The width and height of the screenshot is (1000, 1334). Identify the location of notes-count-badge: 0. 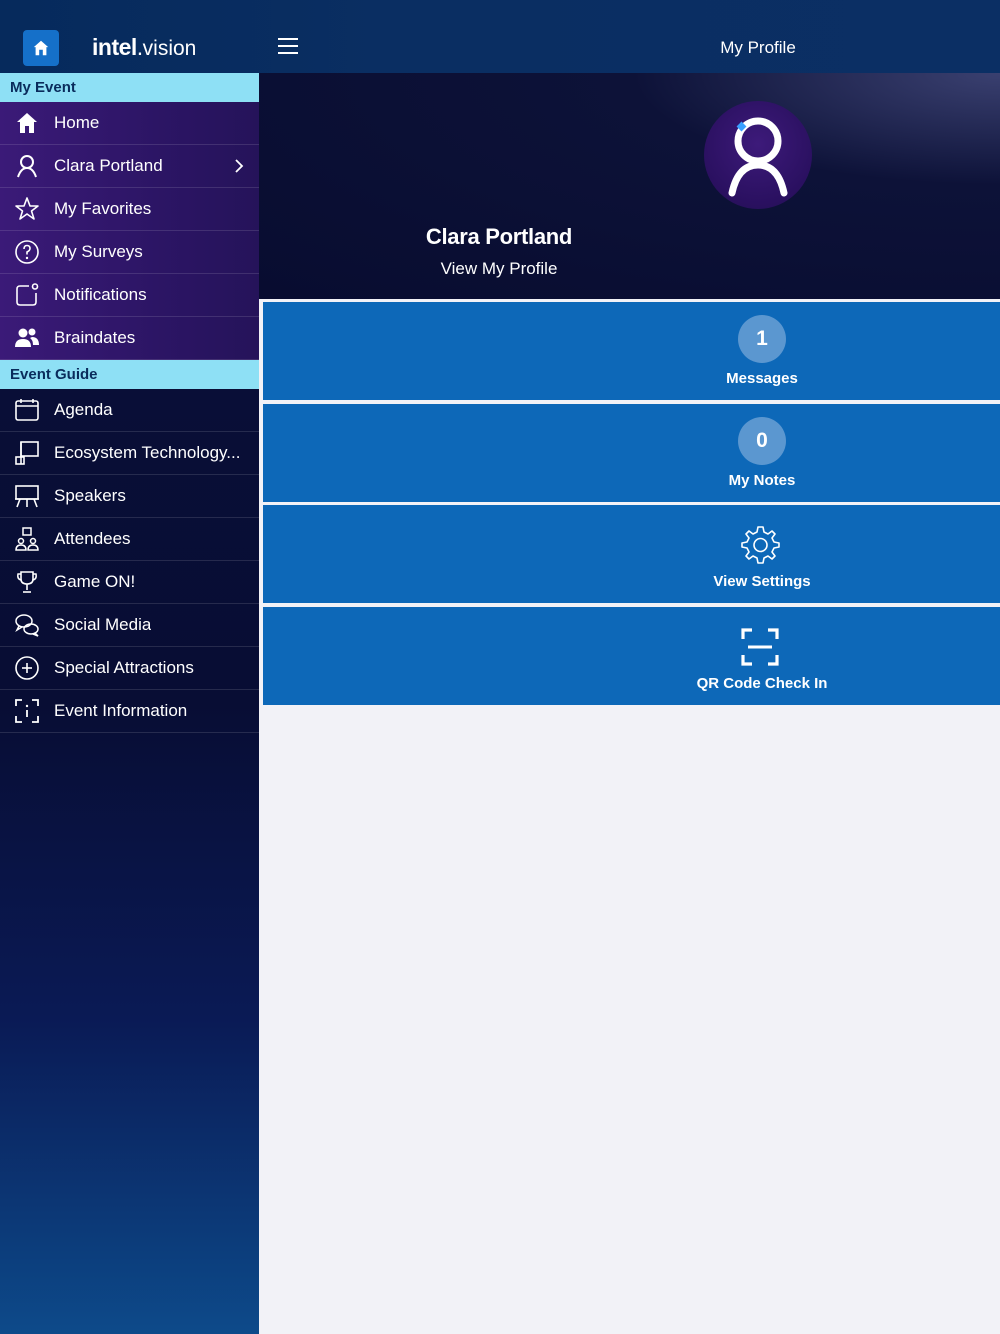
(762, 441).